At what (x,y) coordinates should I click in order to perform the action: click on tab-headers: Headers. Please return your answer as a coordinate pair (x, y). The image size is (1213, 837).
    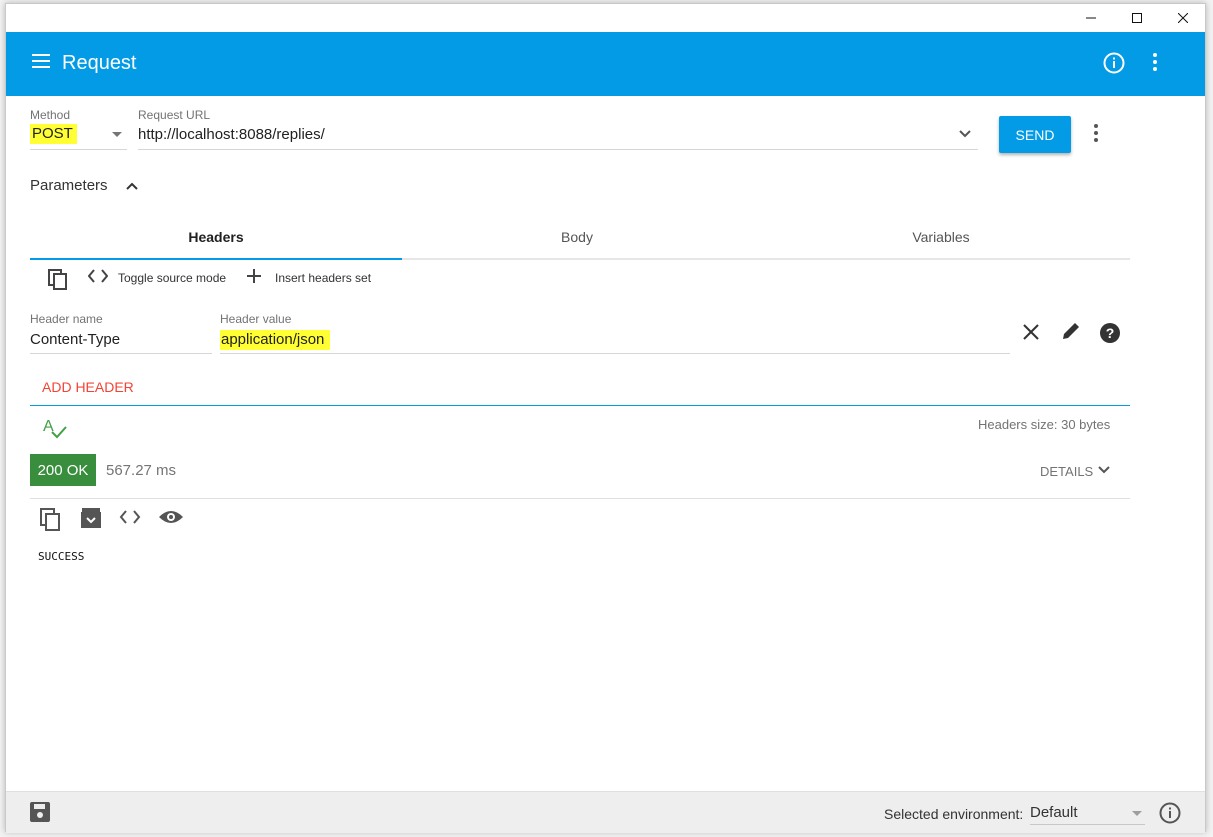
    Looking at the image, I should click on (216, 237).